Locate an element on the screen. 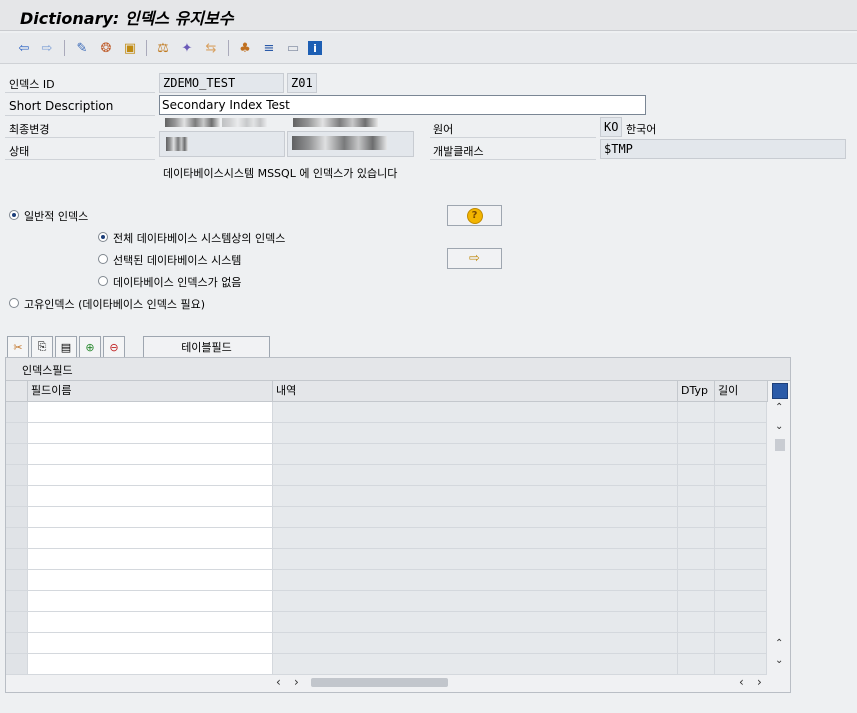  column-header-description: 내역 is located at coordinates (475, 391).